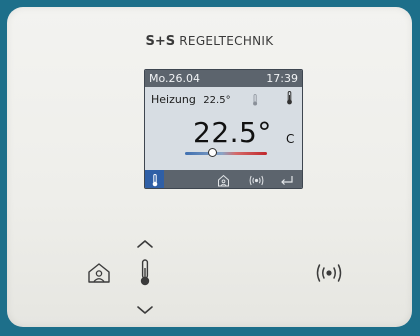  I want to click on temperature-slider-knob, so click(213, 152).